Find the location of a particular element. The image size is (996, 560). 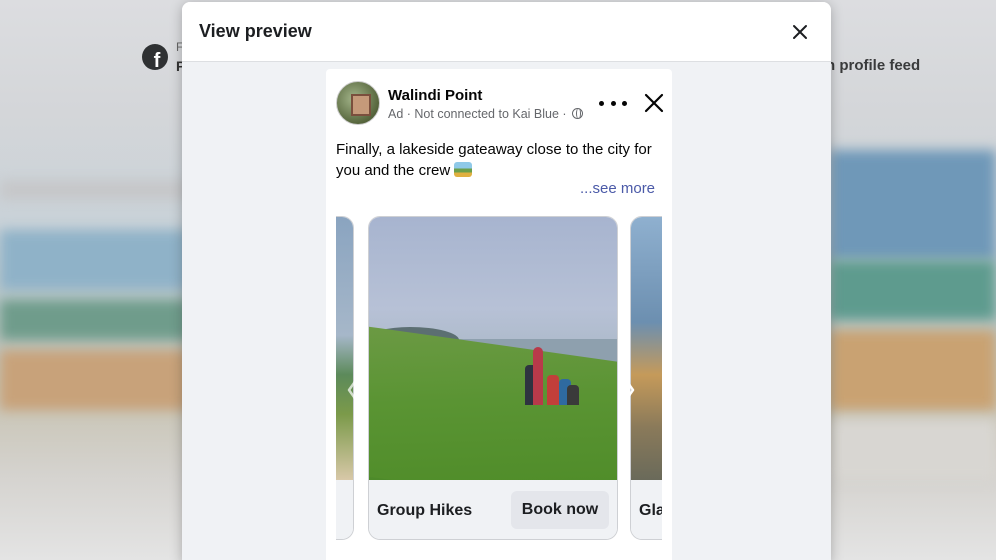

modal-title: View preview is located at coordinates (255, 31).